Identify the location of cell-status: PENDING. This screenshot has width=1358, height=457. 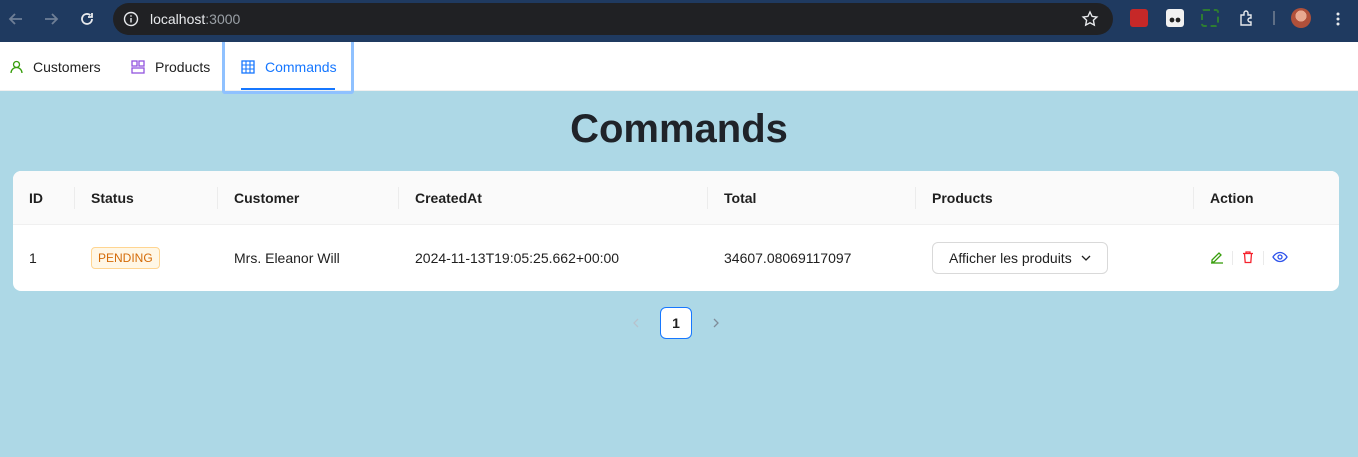
(125, 258).